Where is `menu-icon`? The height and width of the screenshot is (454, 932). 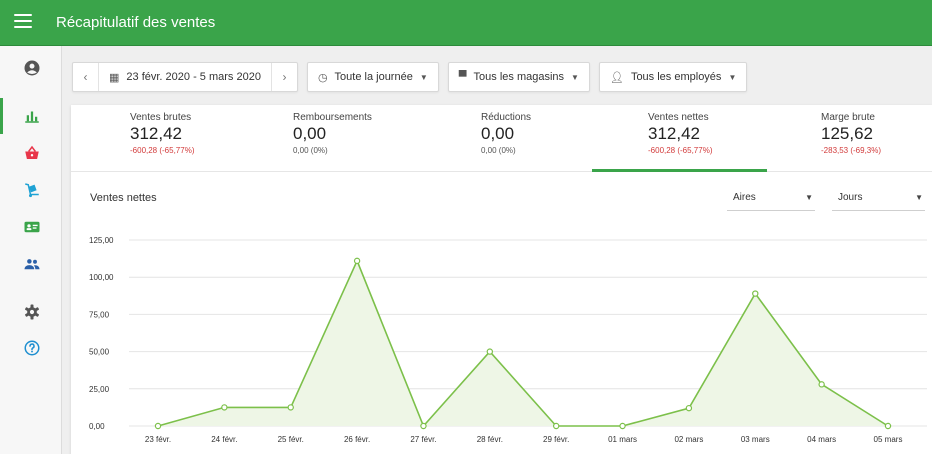
menu-icon is located at coordinates (23, 22).